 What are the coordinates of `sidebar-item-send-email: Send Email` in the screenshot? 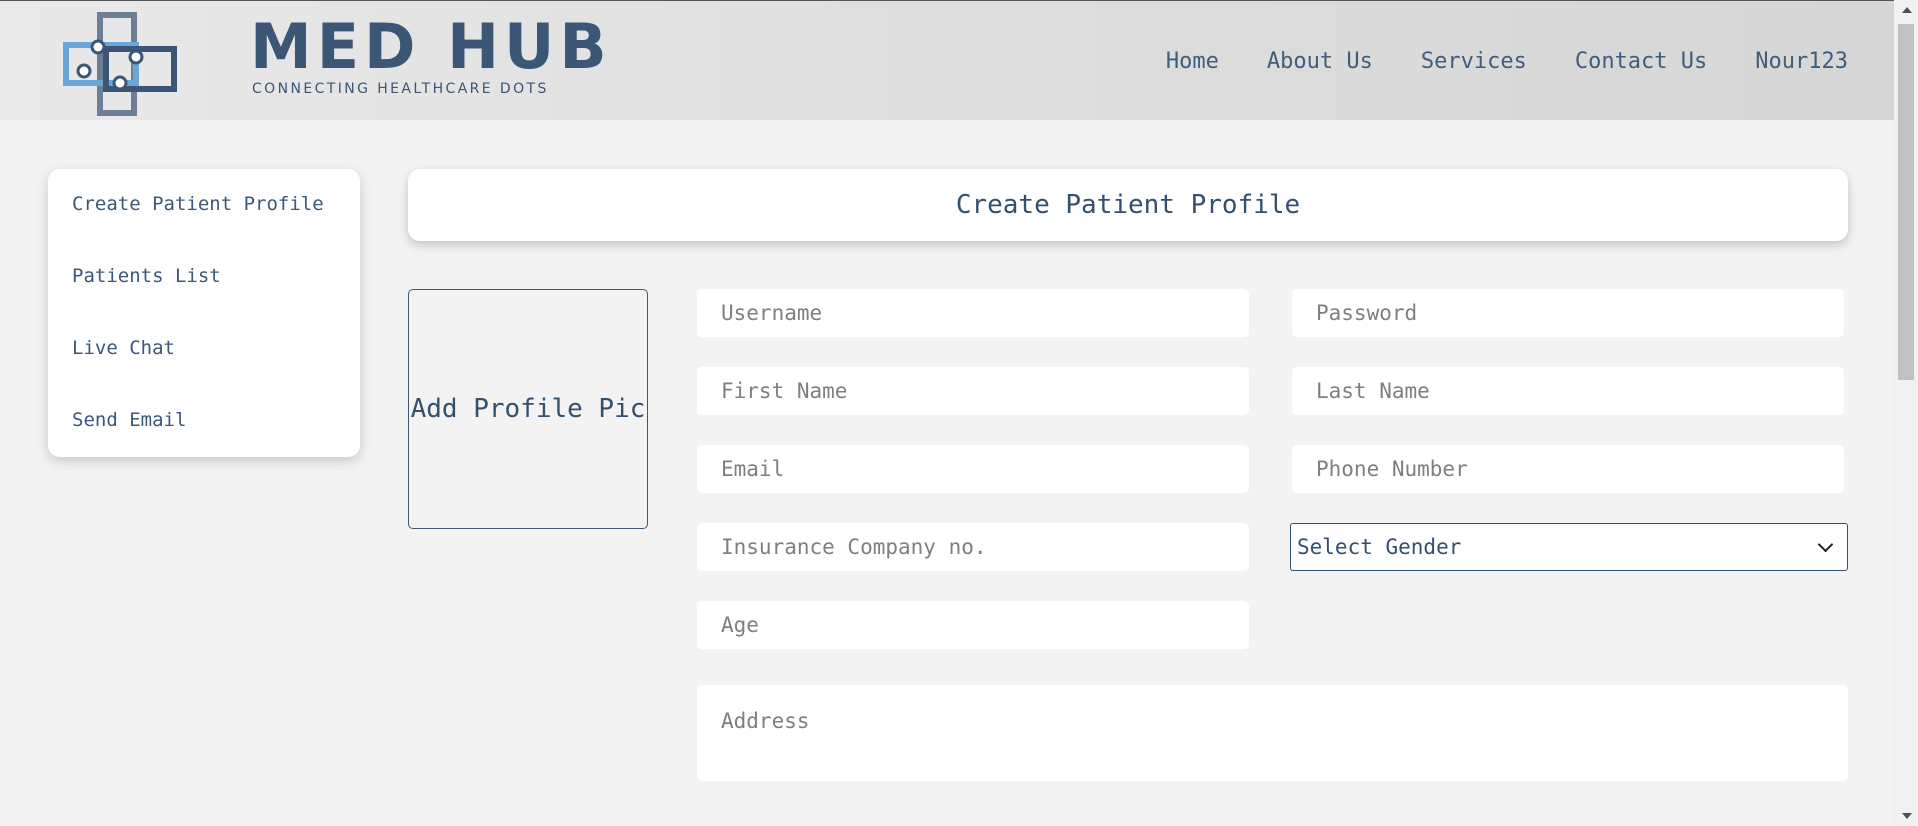 It's located at (129, 420).